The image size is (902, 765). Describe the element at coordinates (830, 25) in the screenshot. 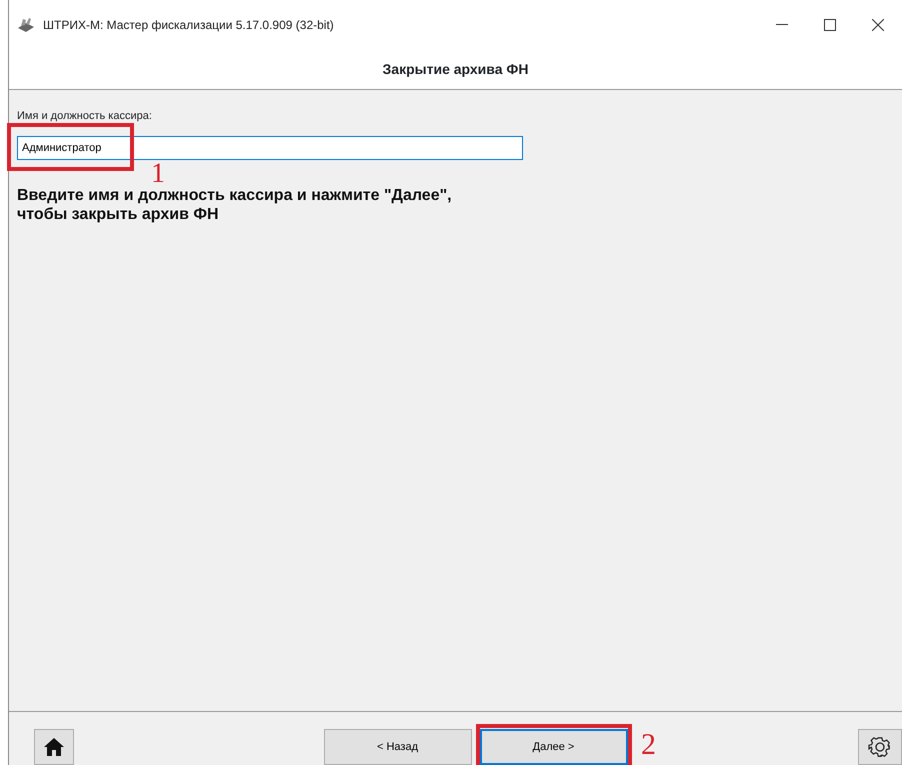

I see `maximize-icon` at that location.